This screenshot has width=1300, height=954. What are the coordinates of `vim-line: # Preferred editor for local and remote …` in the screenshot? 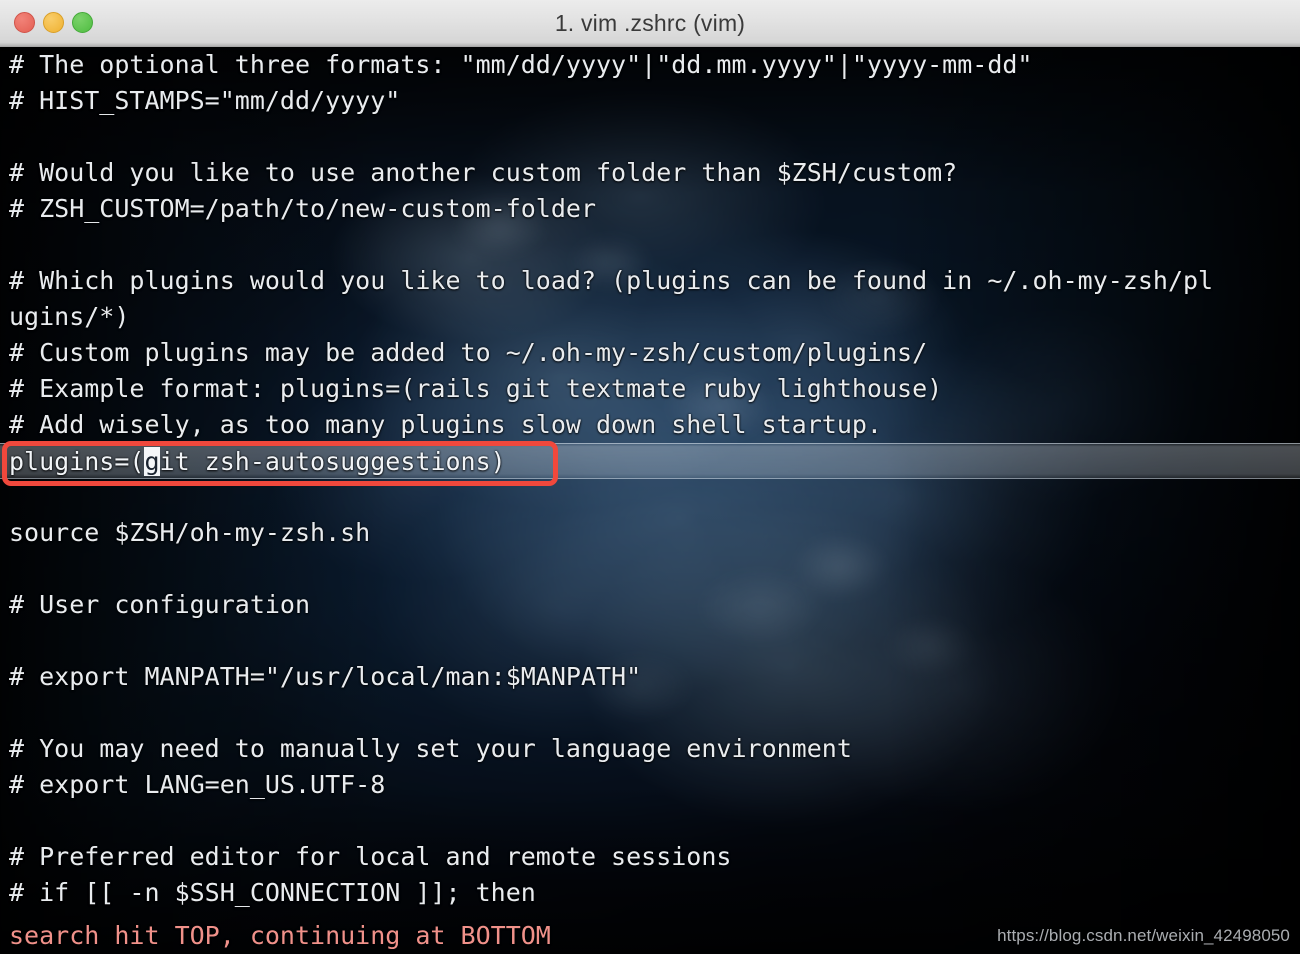 It's located at (650, 857).